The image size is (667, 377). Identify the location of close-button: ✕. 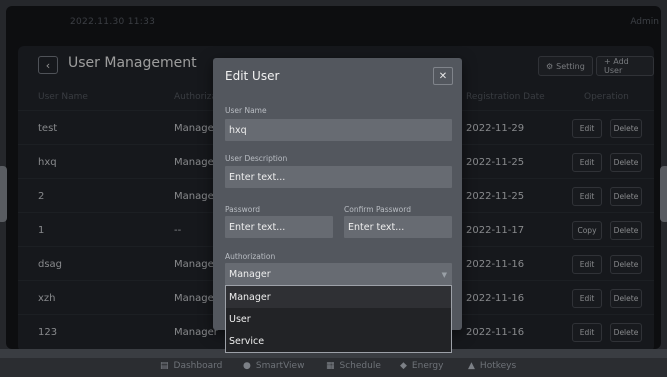
(443, 76).